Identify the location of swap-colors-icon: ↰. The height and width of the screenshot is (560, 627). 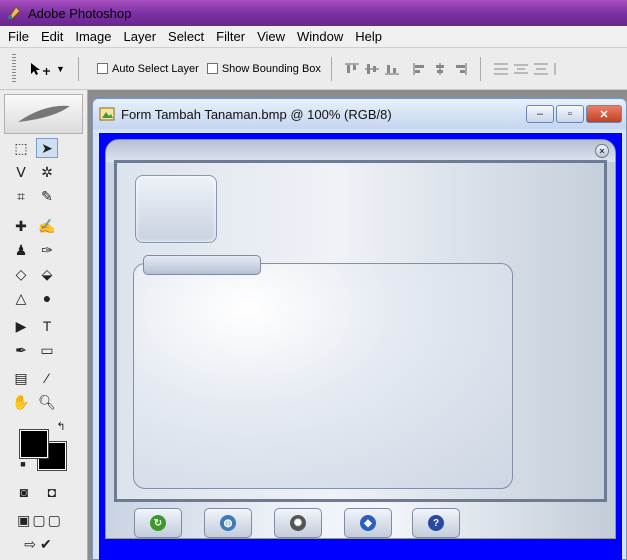
(61, 426).